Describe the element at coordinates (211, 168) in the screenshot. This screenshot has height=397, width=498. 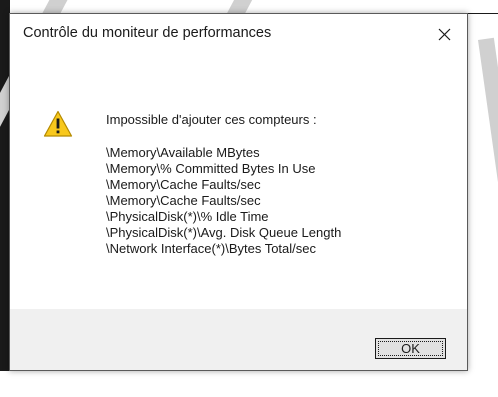
I see `counter-item: \Memory\% Committed Bytes In Use` at that location.